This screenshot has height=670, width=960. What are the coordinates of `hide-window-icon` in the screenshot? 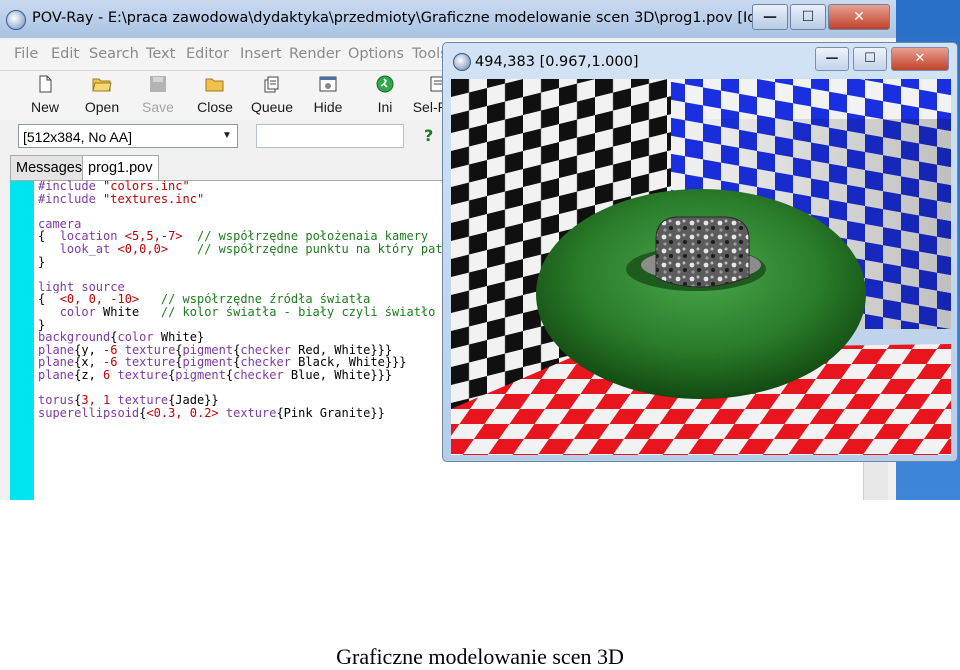 It's located at (328, 84).